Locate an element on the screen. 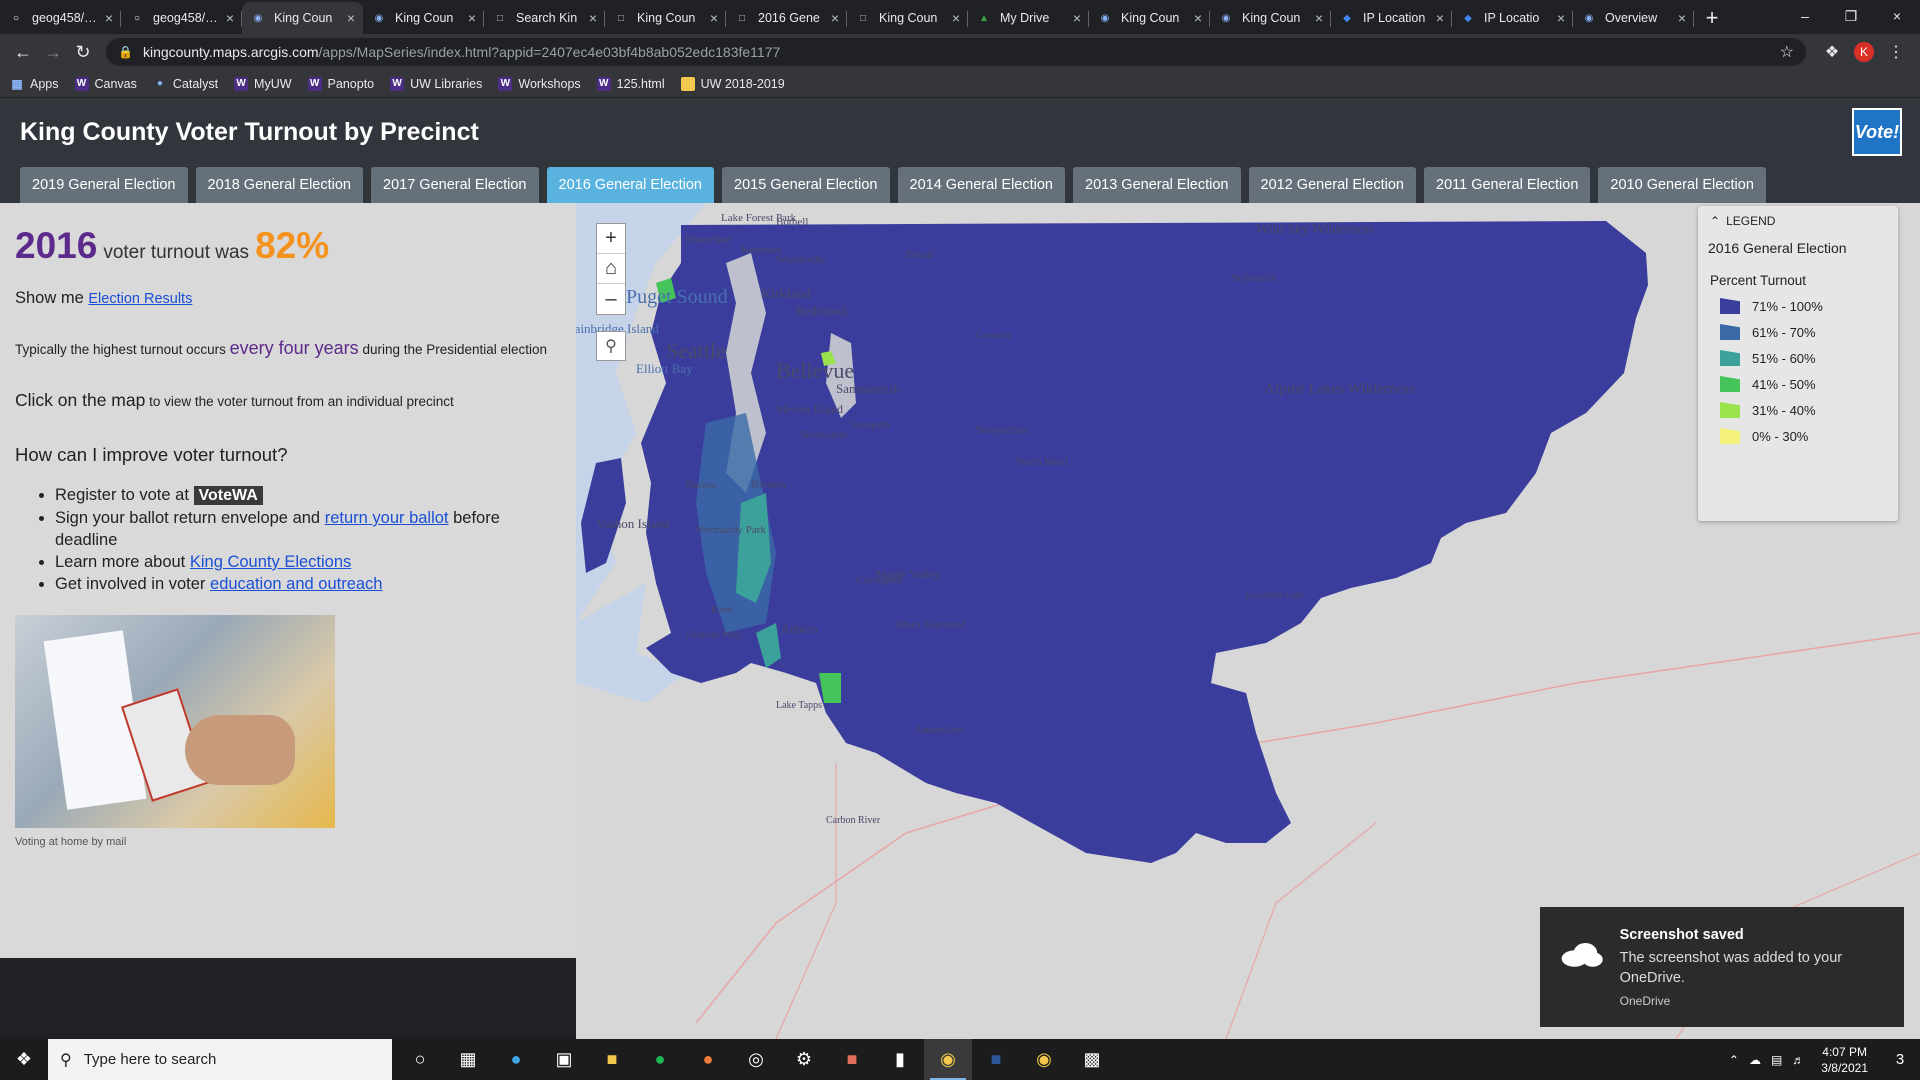 The image size is (1920, 1080). chrome-2-icon: ◉ is located at coordinates (1044, 1059).